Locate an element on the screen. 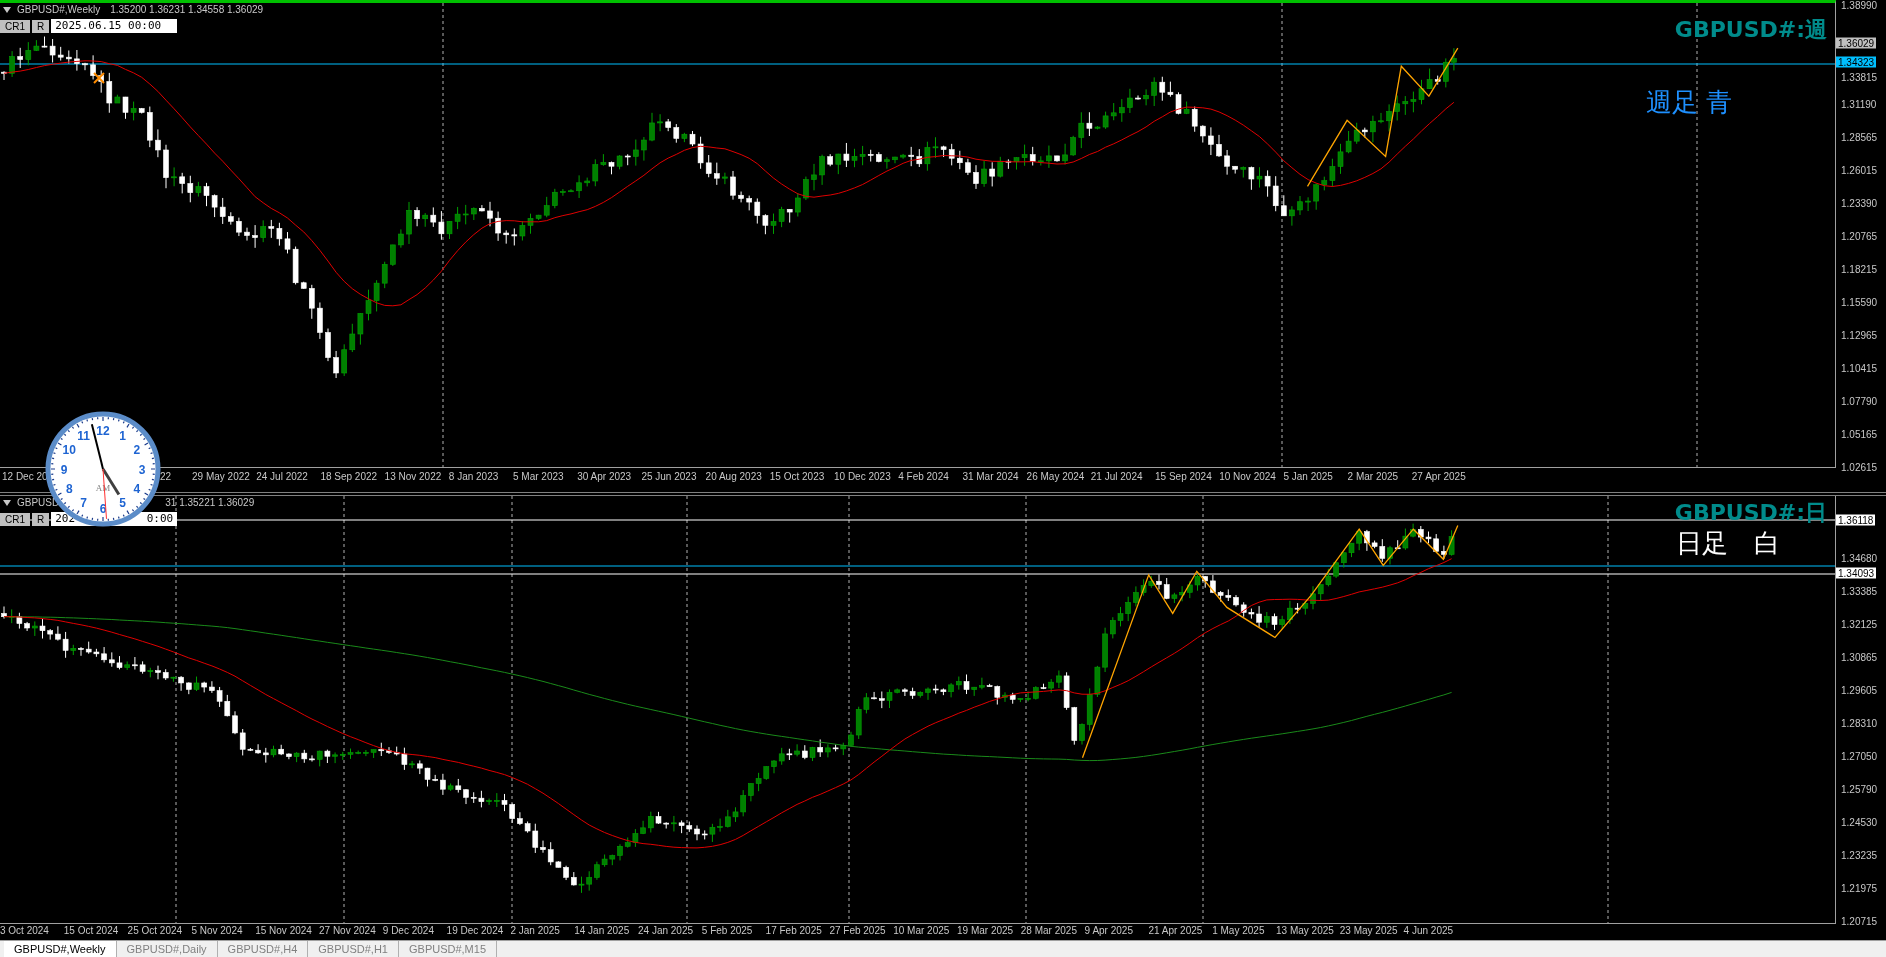  time-axis-label: 17 Feb 2025 is located at coordinates (793, 930).